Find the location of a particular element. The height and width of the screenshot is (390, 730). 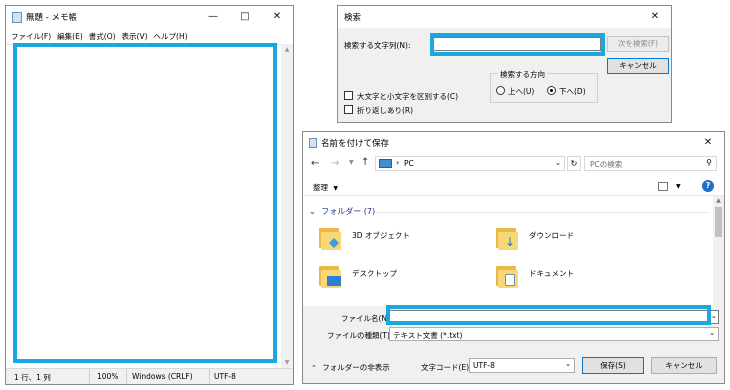

list-item: 3D オブジェクト is located at coordinates (374, 239).